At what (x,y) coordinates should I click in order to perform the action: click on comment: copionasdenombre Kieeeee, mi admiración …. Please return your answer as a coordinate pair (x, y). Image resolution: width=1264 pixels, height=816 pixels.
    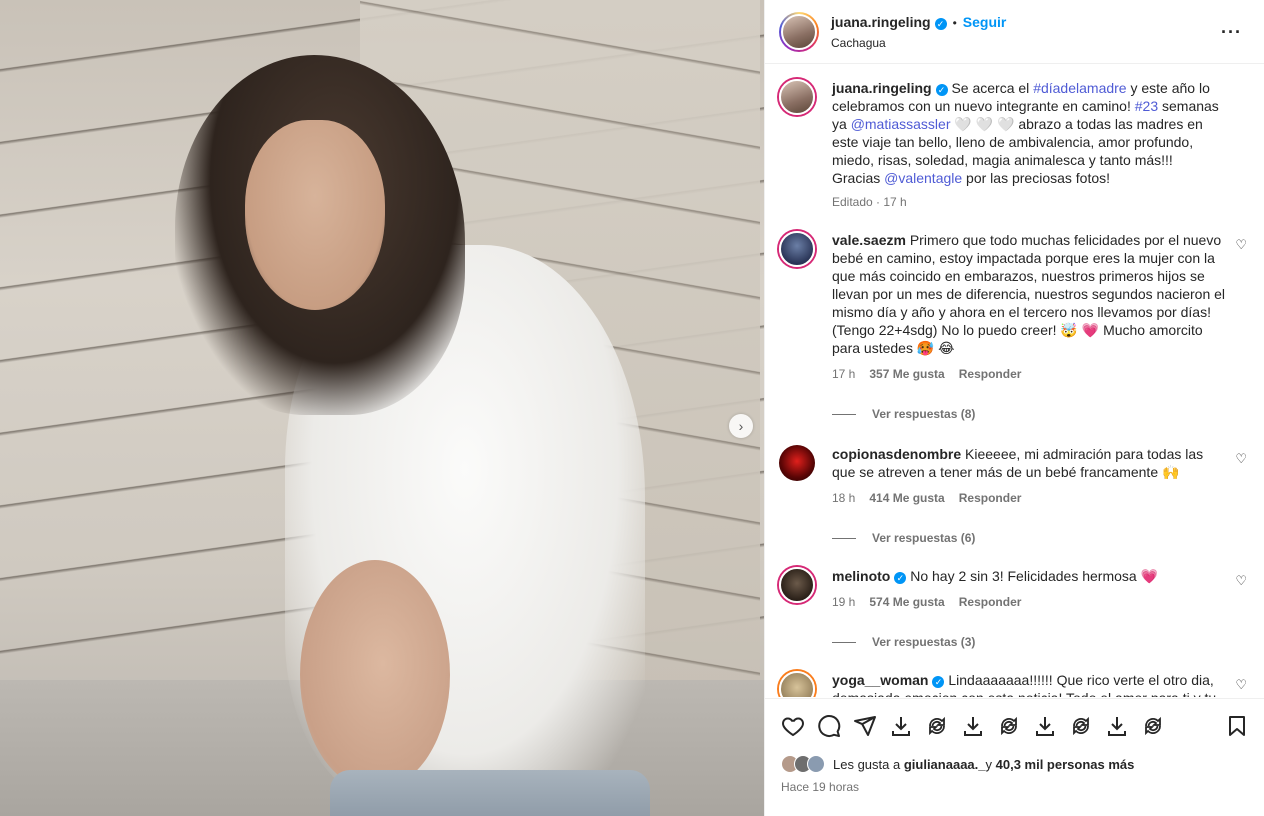
    Looking at the image, I should click on (1014, 476).